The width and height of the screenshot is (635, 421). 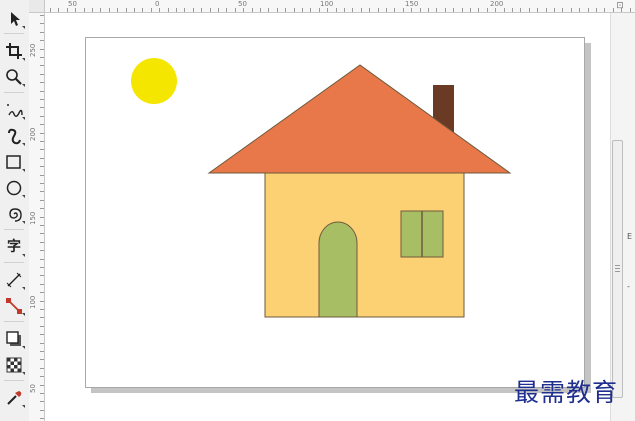 What do you see at coordinates (33, 50) in the screenshot?
I see `ruler-label: 250` at bounding box center [33, 50].